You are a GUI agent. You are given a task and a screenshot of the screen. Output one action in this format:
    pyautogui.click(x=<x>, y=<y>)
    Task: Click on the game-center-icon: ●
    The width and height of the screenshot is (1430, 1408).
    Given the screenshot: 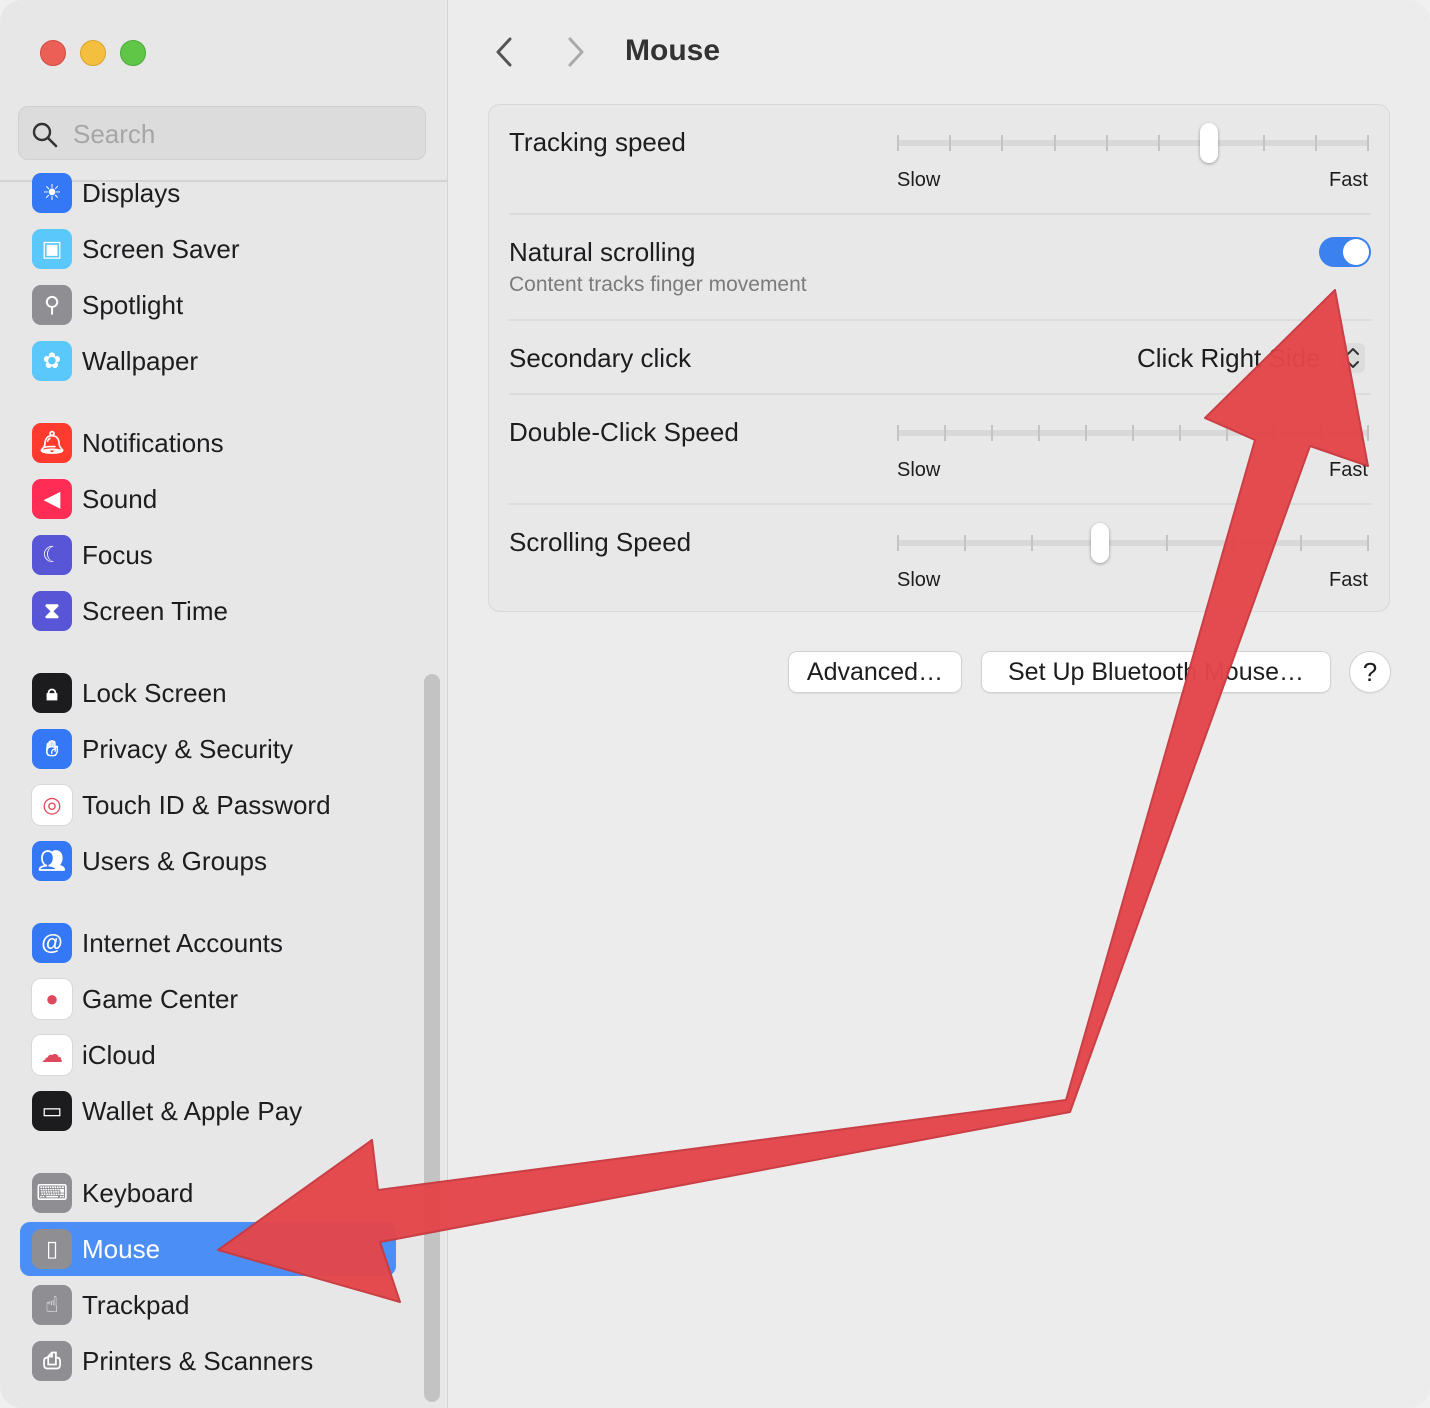 What is the action you would take?
    pyautogui.click(x=52, y=999)
    